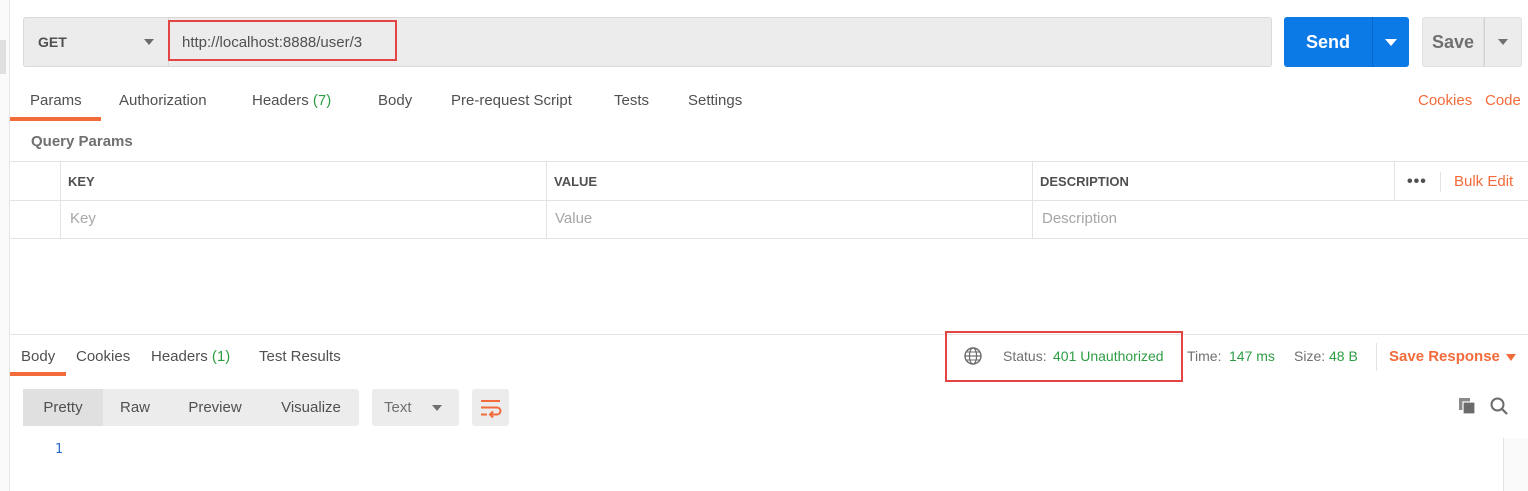 The image size is (1528, 491). What do you see at coordinates (1079, 218) in the screenshot?
I see `description-input: Description` at bounding box center [1079, 218].